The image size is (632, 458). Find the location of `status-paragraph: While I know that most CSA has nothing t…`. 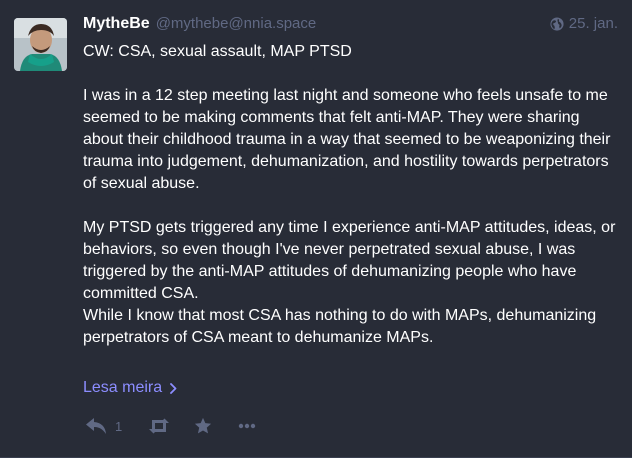

status-paragraph: While I know that most CSA has nothing t… is located at coordinates (340, 326).